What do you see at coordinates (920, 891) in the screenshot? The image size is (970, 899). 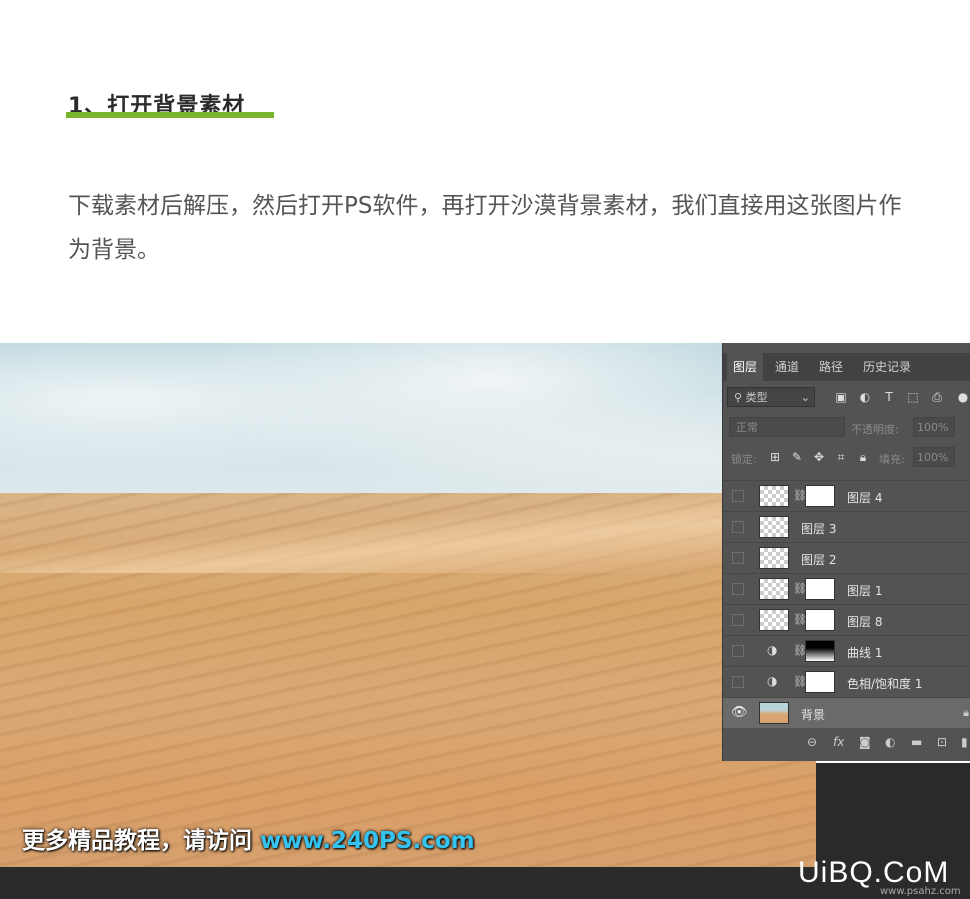 I see `brand-subtext: www.psahz.com` at bounding box center [920, 891].